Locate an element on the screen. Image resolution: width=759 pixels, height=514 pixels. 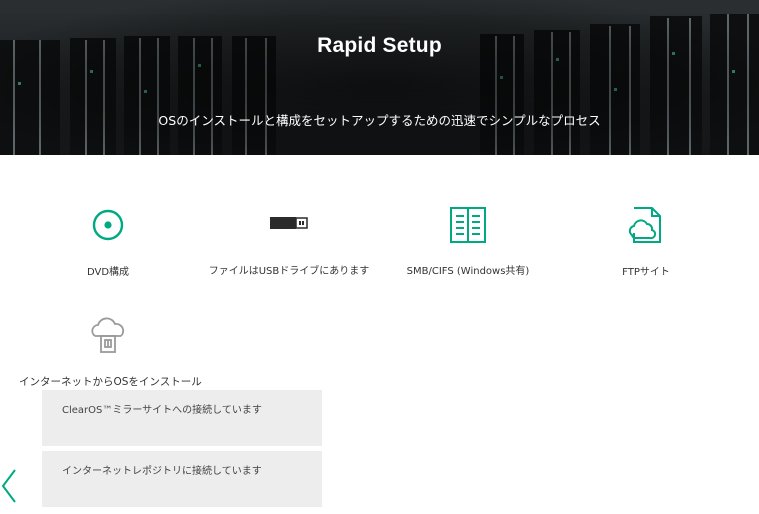
option-label: DVD構成 is located at coordinates (108, 272).